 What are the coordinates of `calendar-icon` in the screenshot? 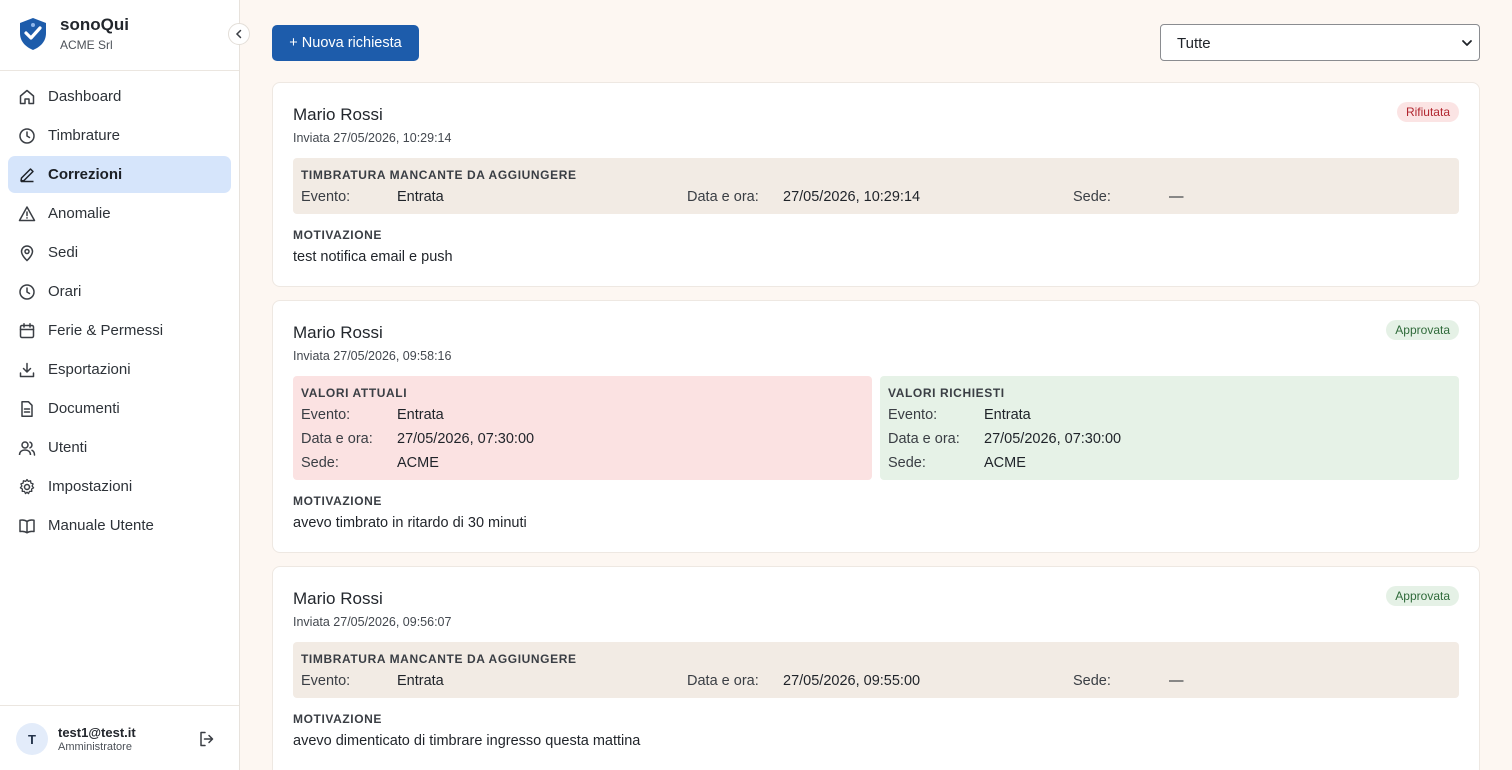 It's located at (27, 331).